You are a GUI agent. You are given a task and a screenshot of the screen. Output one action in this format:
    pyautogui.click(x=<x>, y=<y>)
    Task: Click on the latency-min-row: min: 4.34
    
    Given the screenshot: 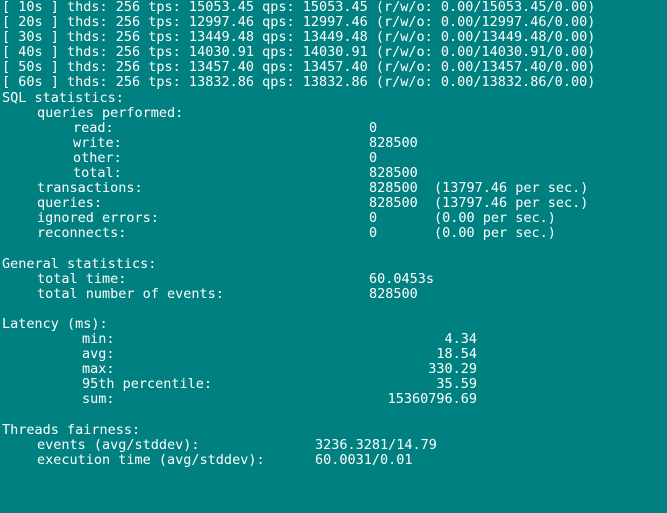 What is the action you would take?
    pyautogui.click(x=333, y=339)
    